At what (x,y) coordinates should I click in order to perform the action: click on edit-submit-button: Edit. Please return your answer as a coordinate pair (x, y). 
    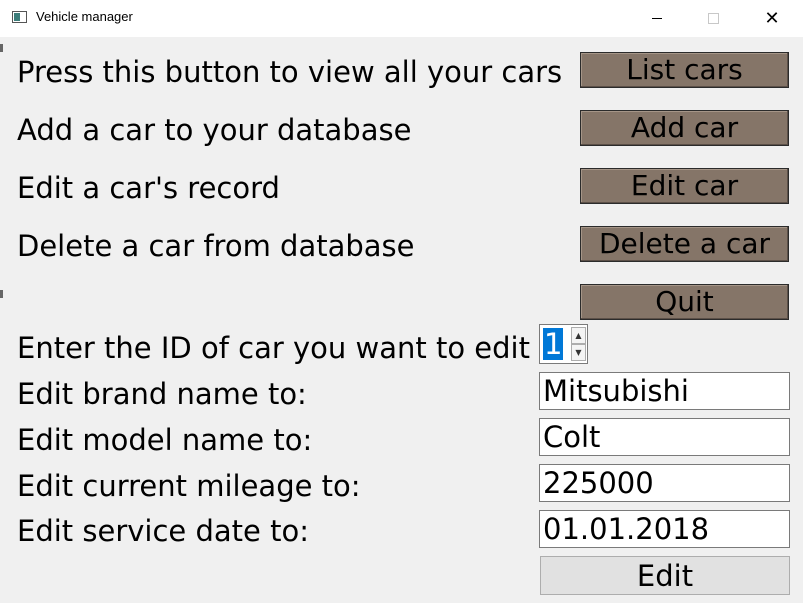
    Looking at the image, I should click on (665, 575).